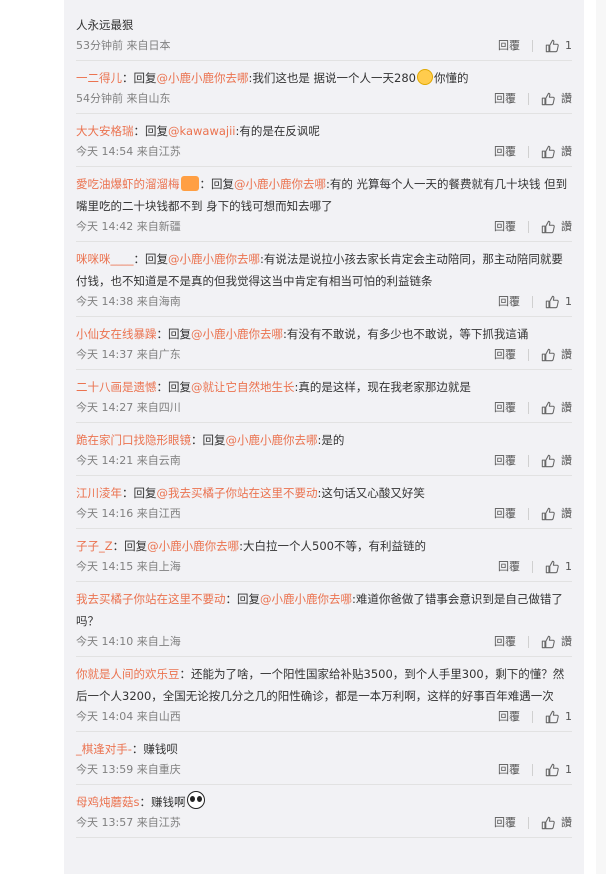 The width and height of the screenshot is (606, 874). I want to click on comment-username: 一二得儿, so click(99, 78).